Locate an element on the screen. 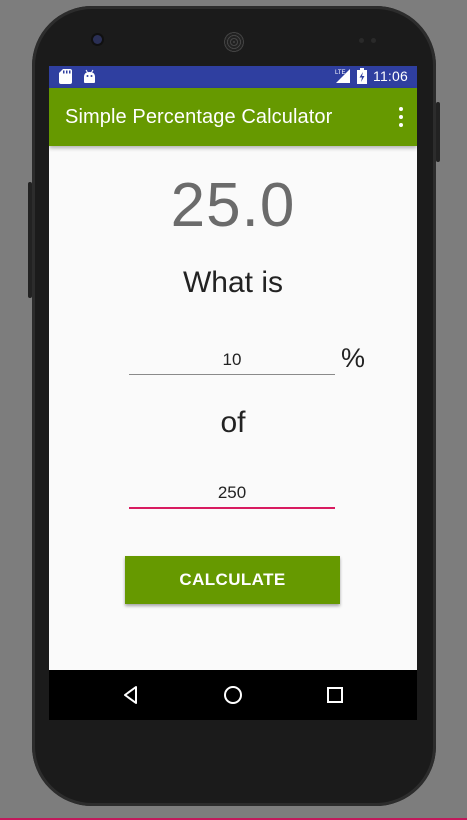 The image size is (467, 820). app-bar: Simple Percentage Calculator is located at coordinates (233, 117).